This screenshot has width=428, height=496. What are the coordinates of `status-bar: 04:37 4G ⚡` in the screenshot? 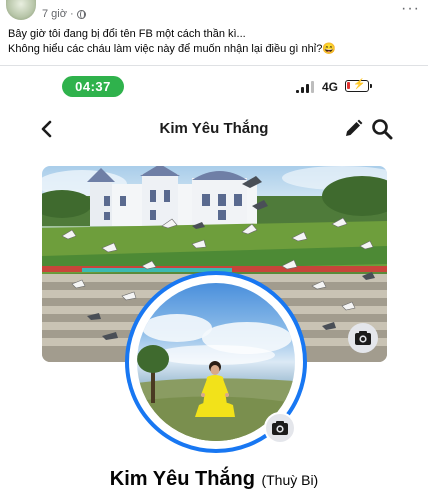 It's located at (214, 86).